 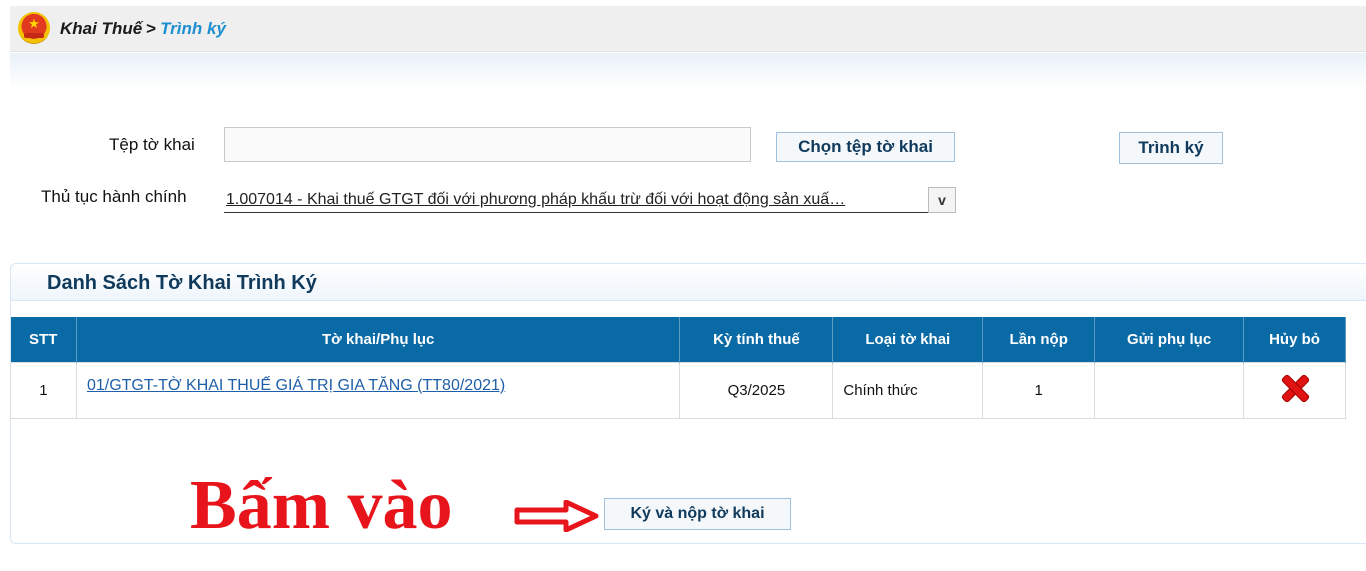 I want to click on dropdown-arrow-icon: v, so click(x=942, y=200).